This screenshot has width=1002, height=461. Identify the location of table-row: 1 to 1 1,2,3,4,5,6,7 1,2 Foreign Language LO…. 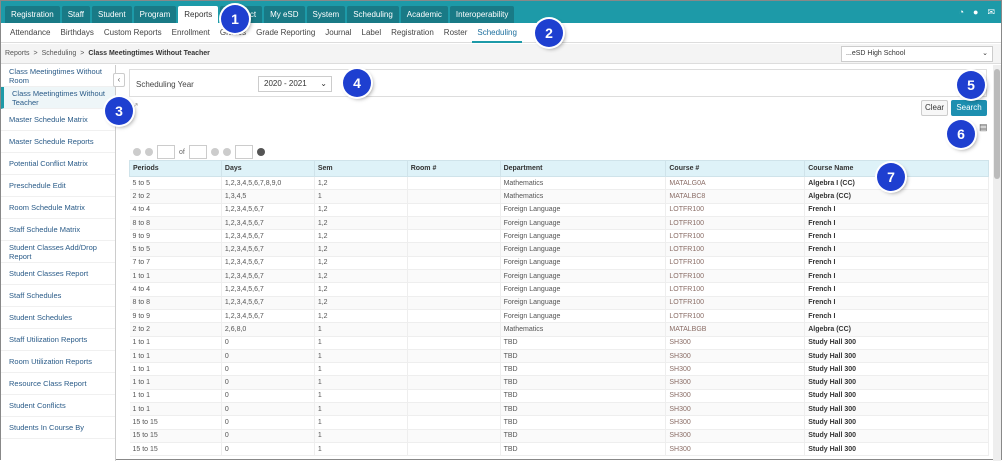
(559, 276).